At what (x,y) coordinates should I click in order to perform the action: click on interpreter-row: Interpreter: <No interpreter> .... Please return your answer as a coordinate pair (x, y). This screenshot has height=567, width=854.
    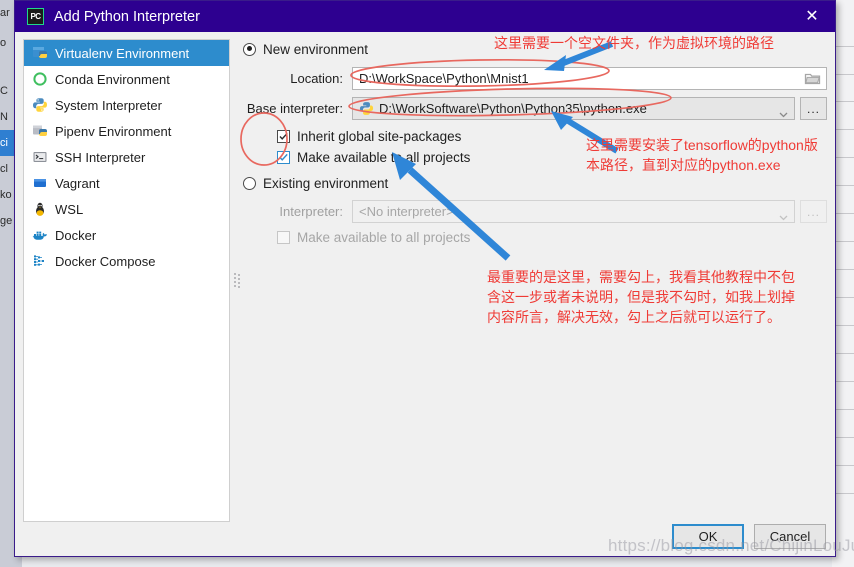
    Looking at the image, I should click on (535, 211).